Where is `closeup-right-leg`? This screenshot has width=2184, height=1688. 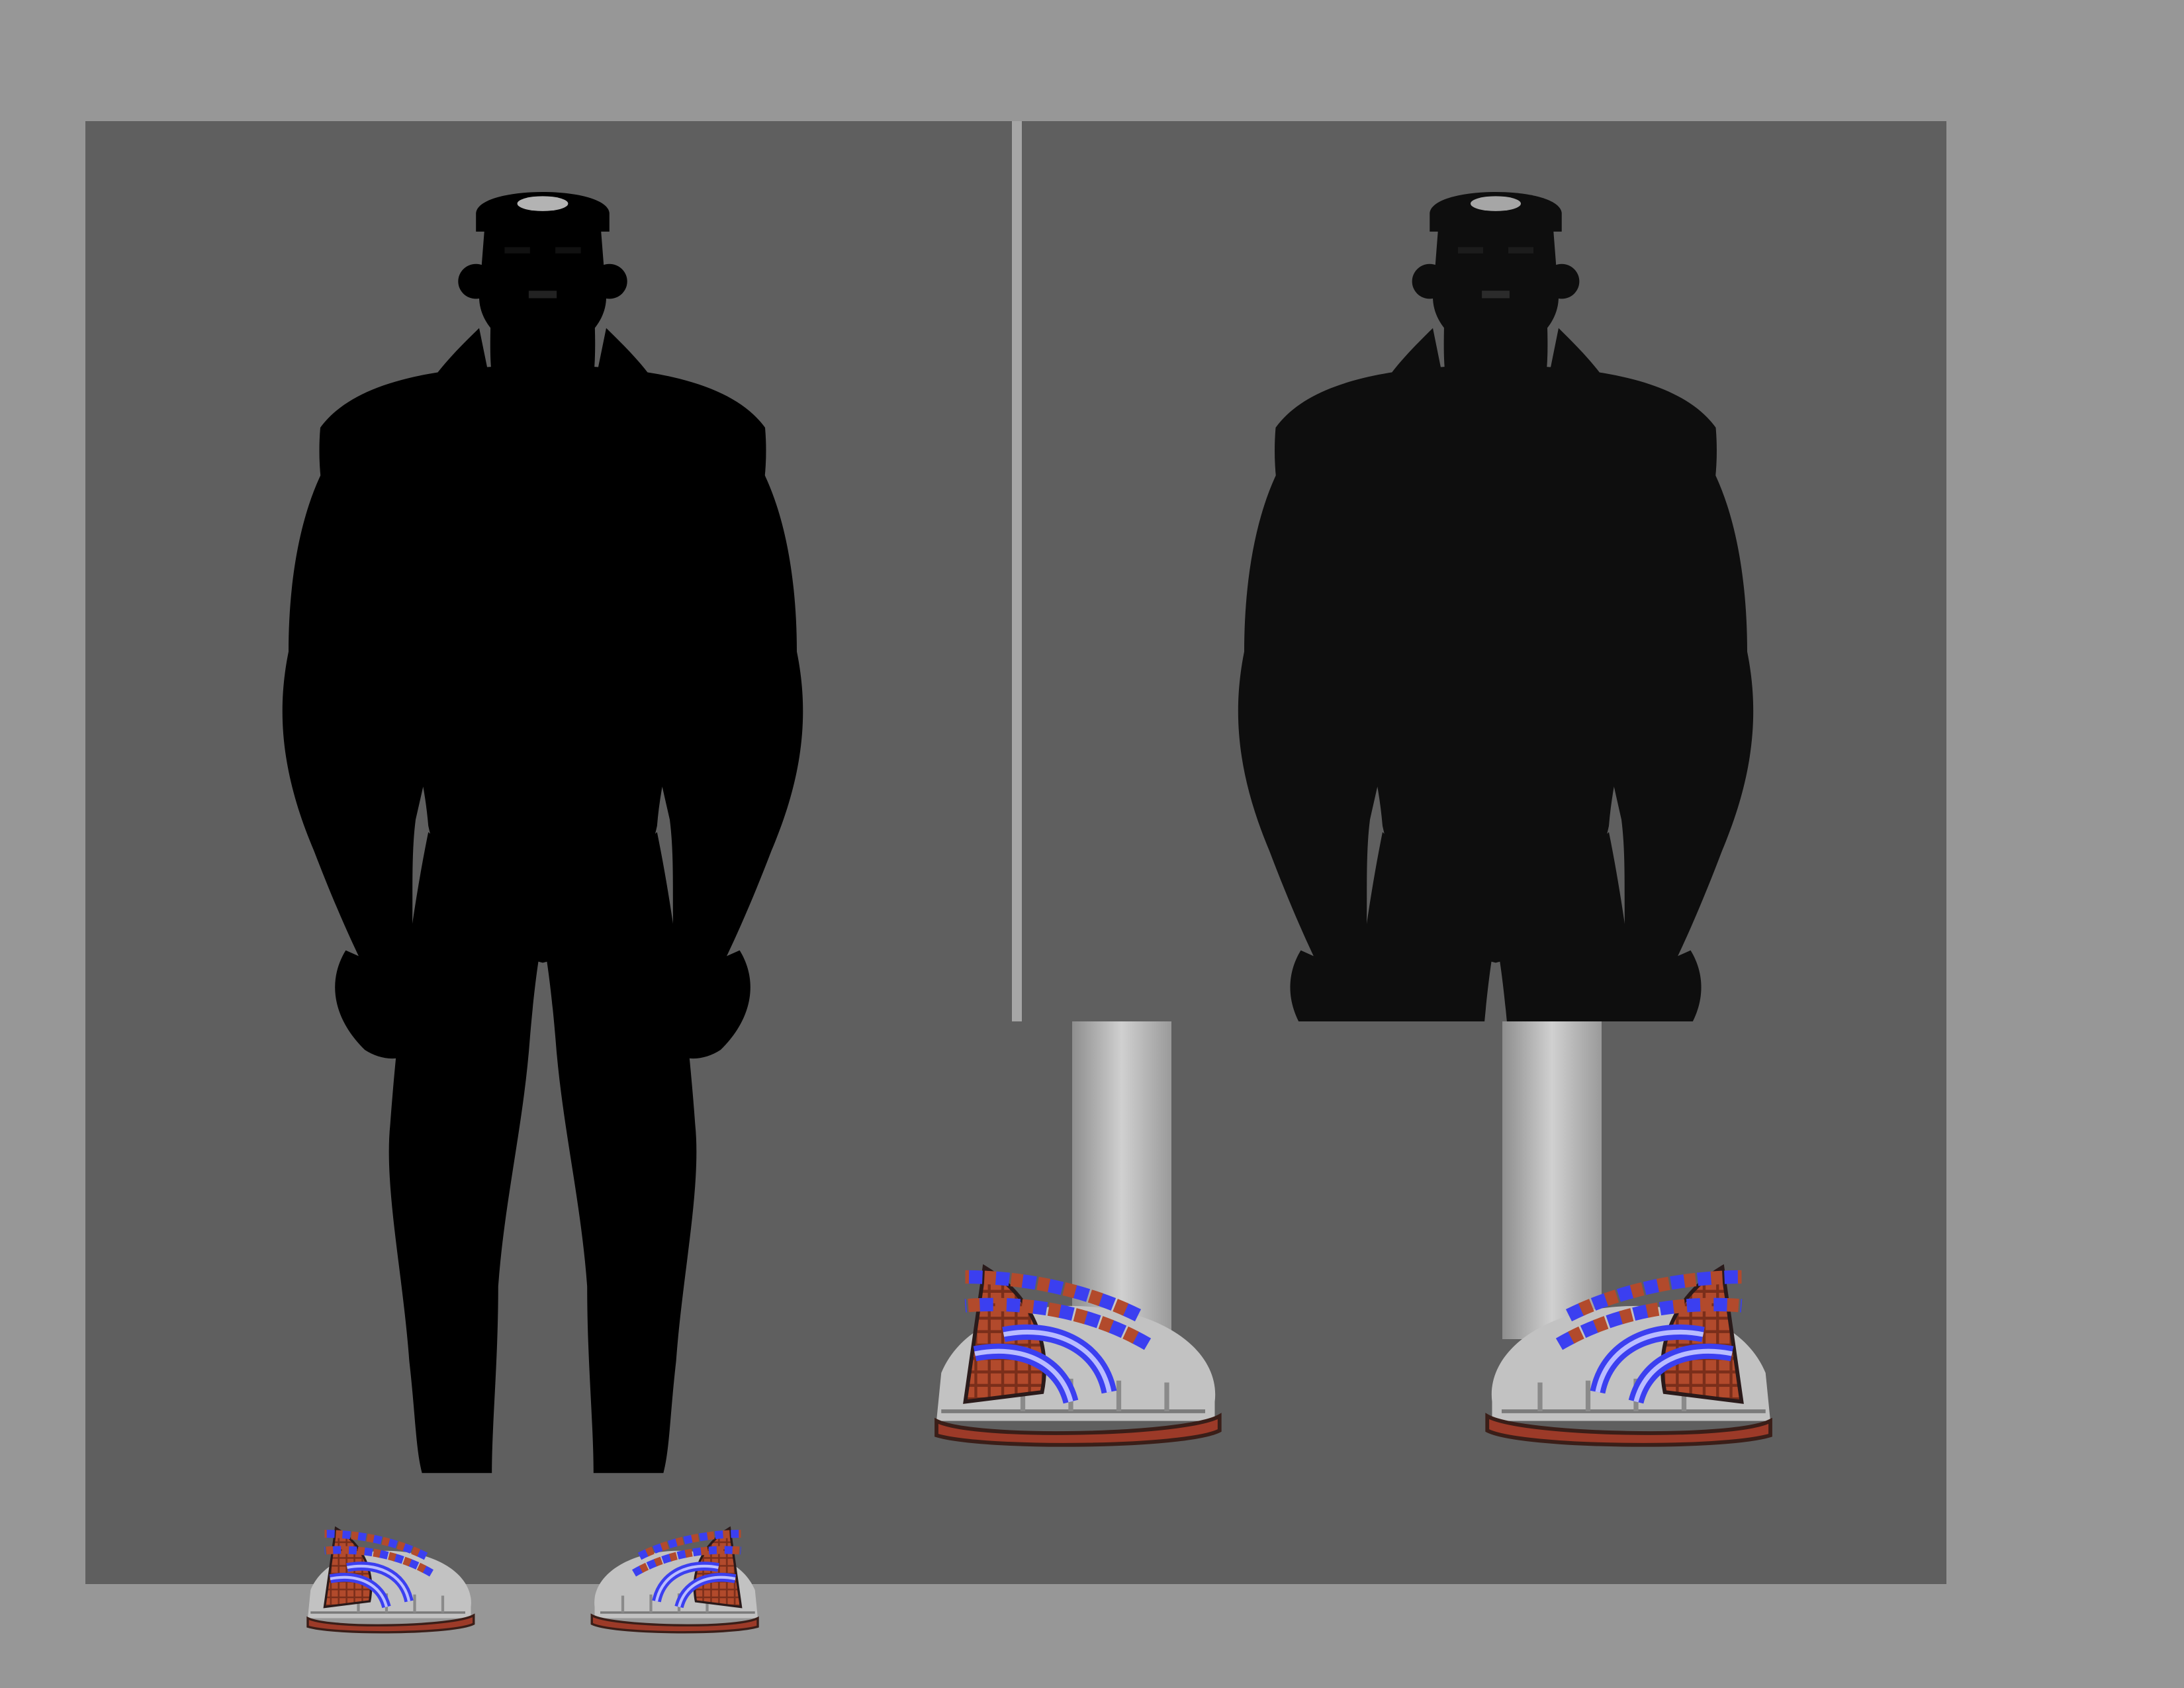
closeup-right-leg is located at coordinates (1552, 1180).